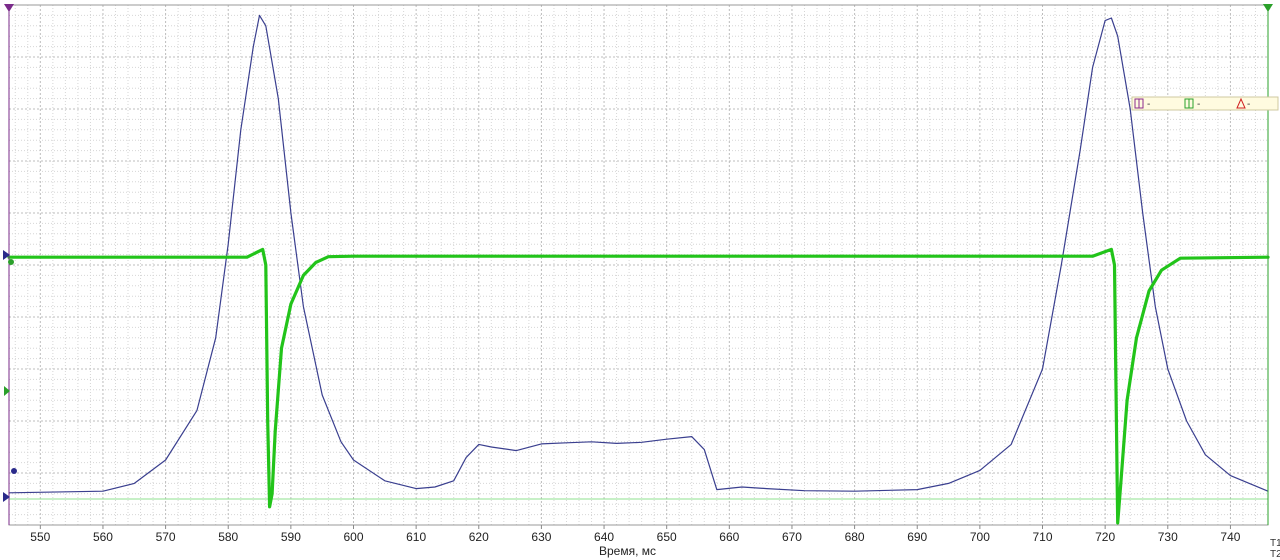 This screenshot has width=1280, height=560. What do you see at coordinates (917, 537) in the screenshot?
I see `x-tick-label: 690` at bounding box center [917, 537].